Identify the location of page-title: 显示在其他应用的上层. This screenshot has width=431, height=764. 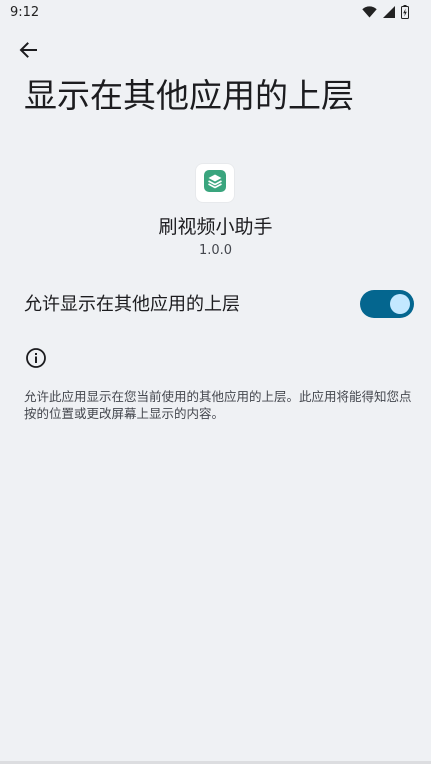
(189, 95).